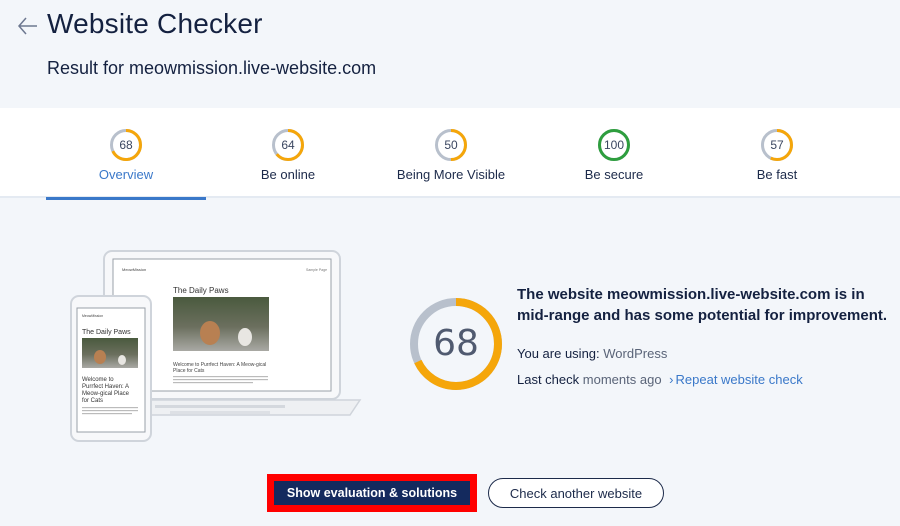 Image resolution: width=900 pixels, height=526 pixels. I want to click on overall-score-value: 68, so click(456, 343).